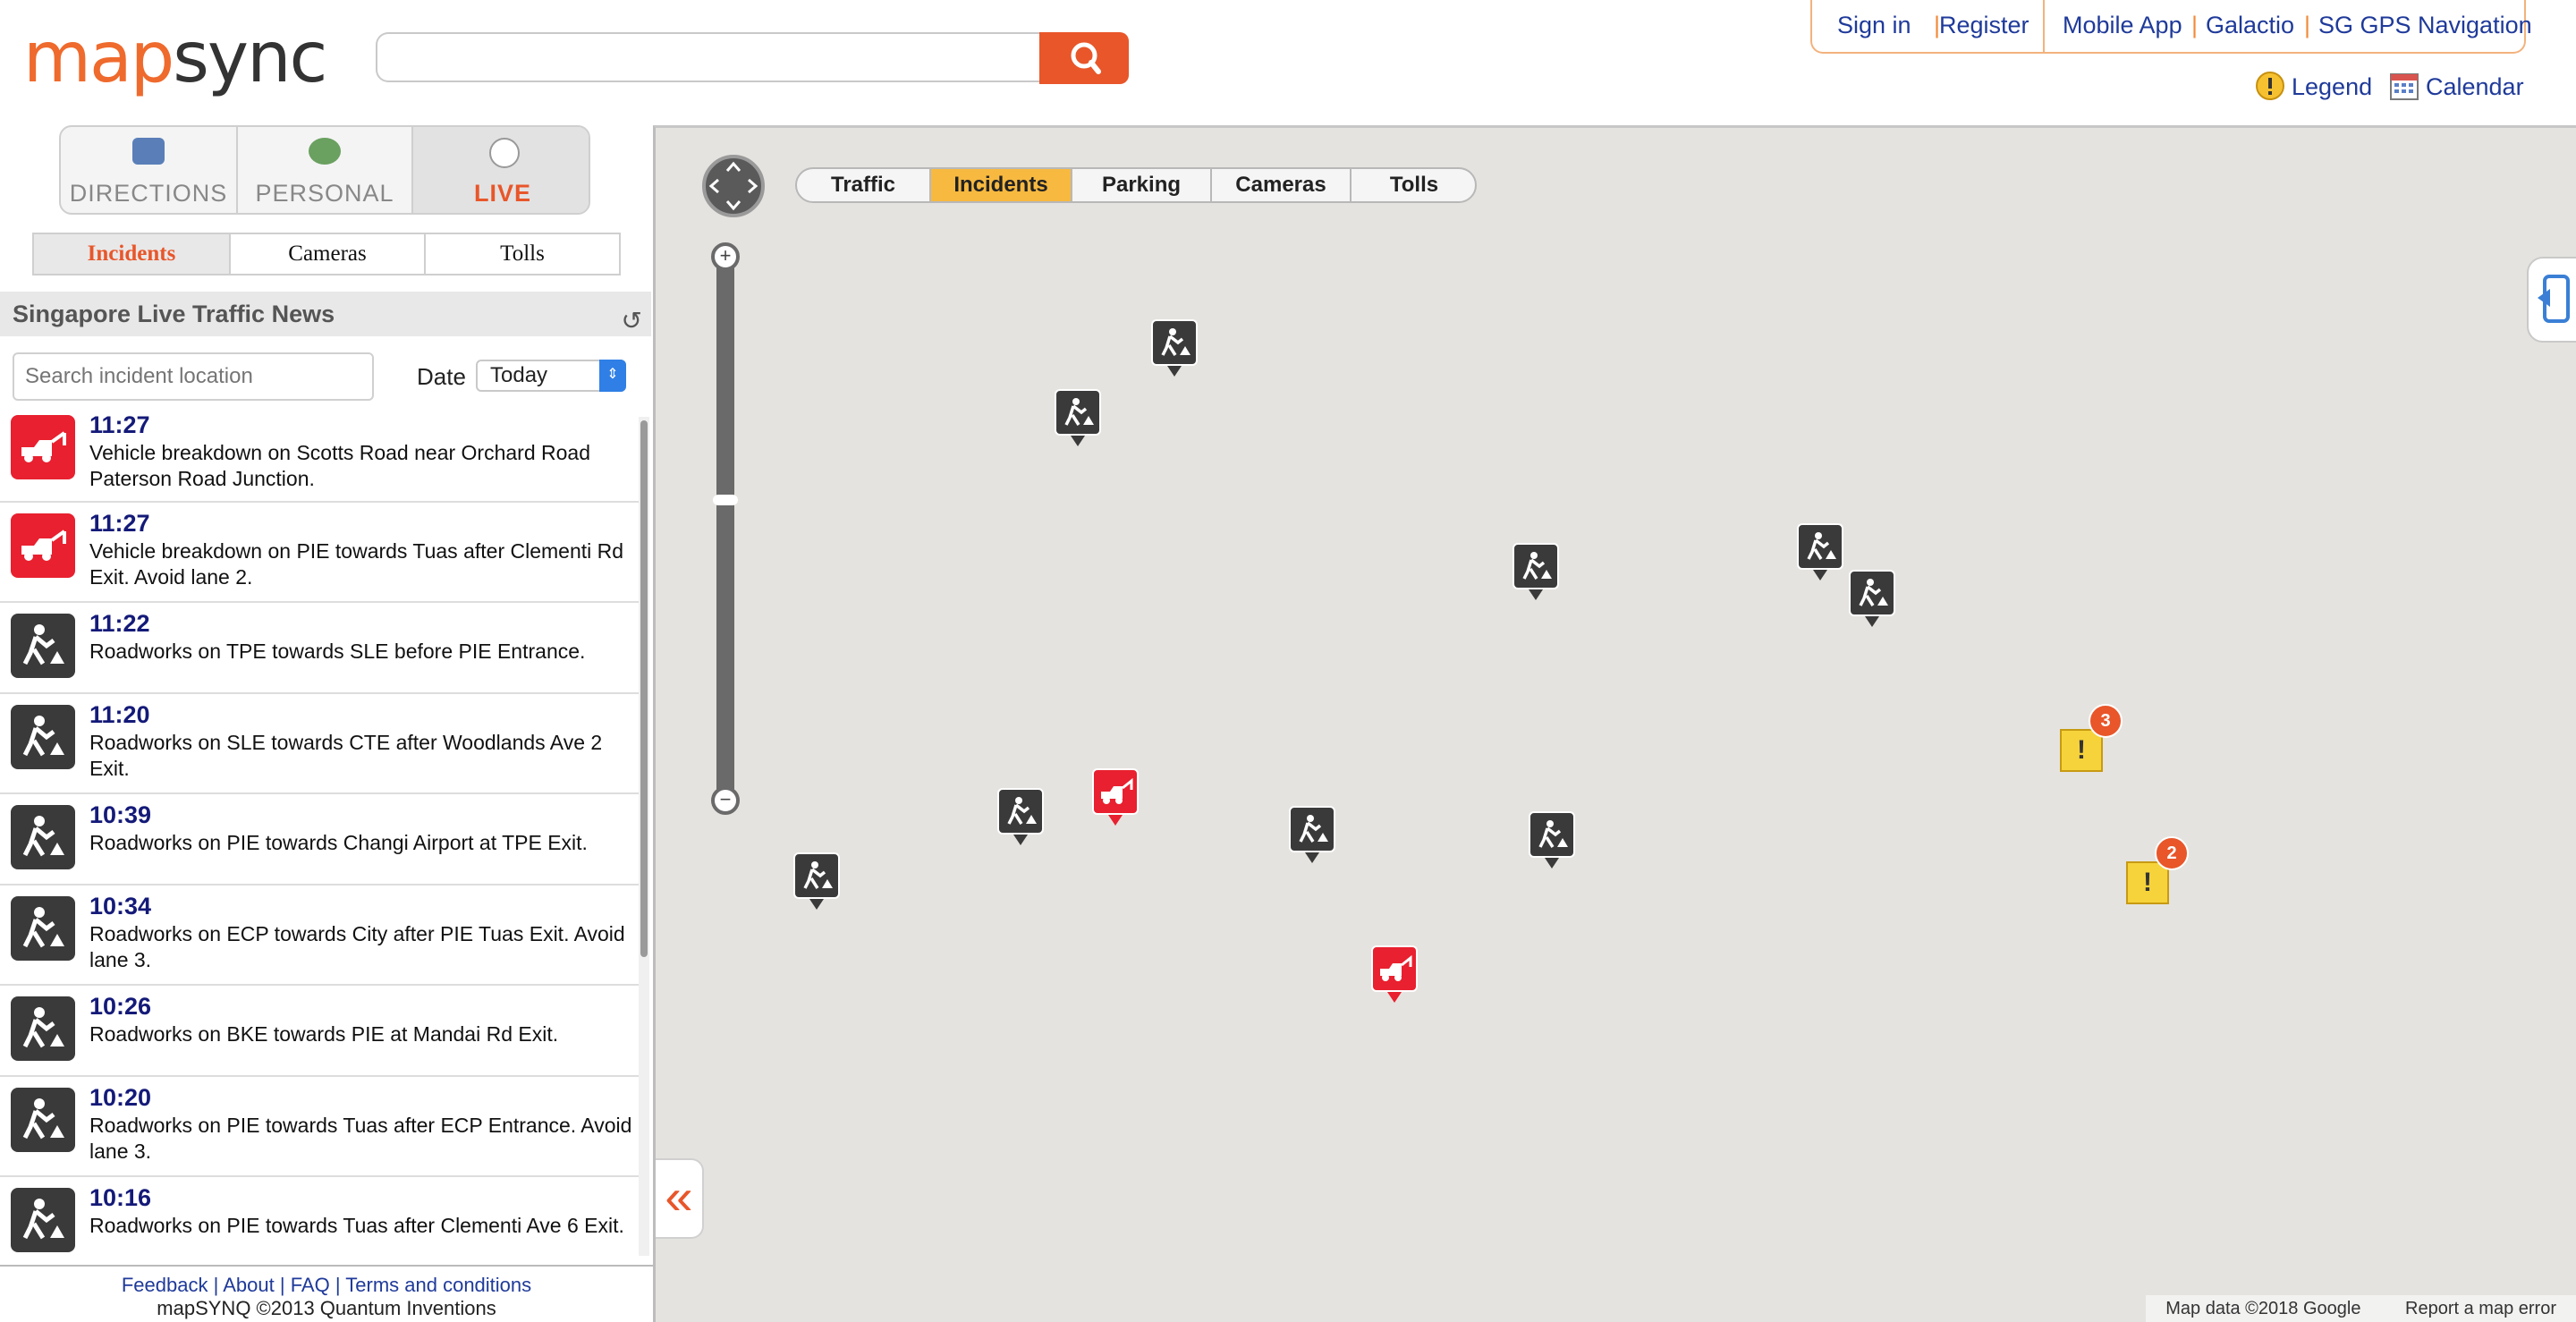 This screenshot has height=1322, width=2576. I want to click on map-tab-incidents: Incidents, so click(1001, 185).